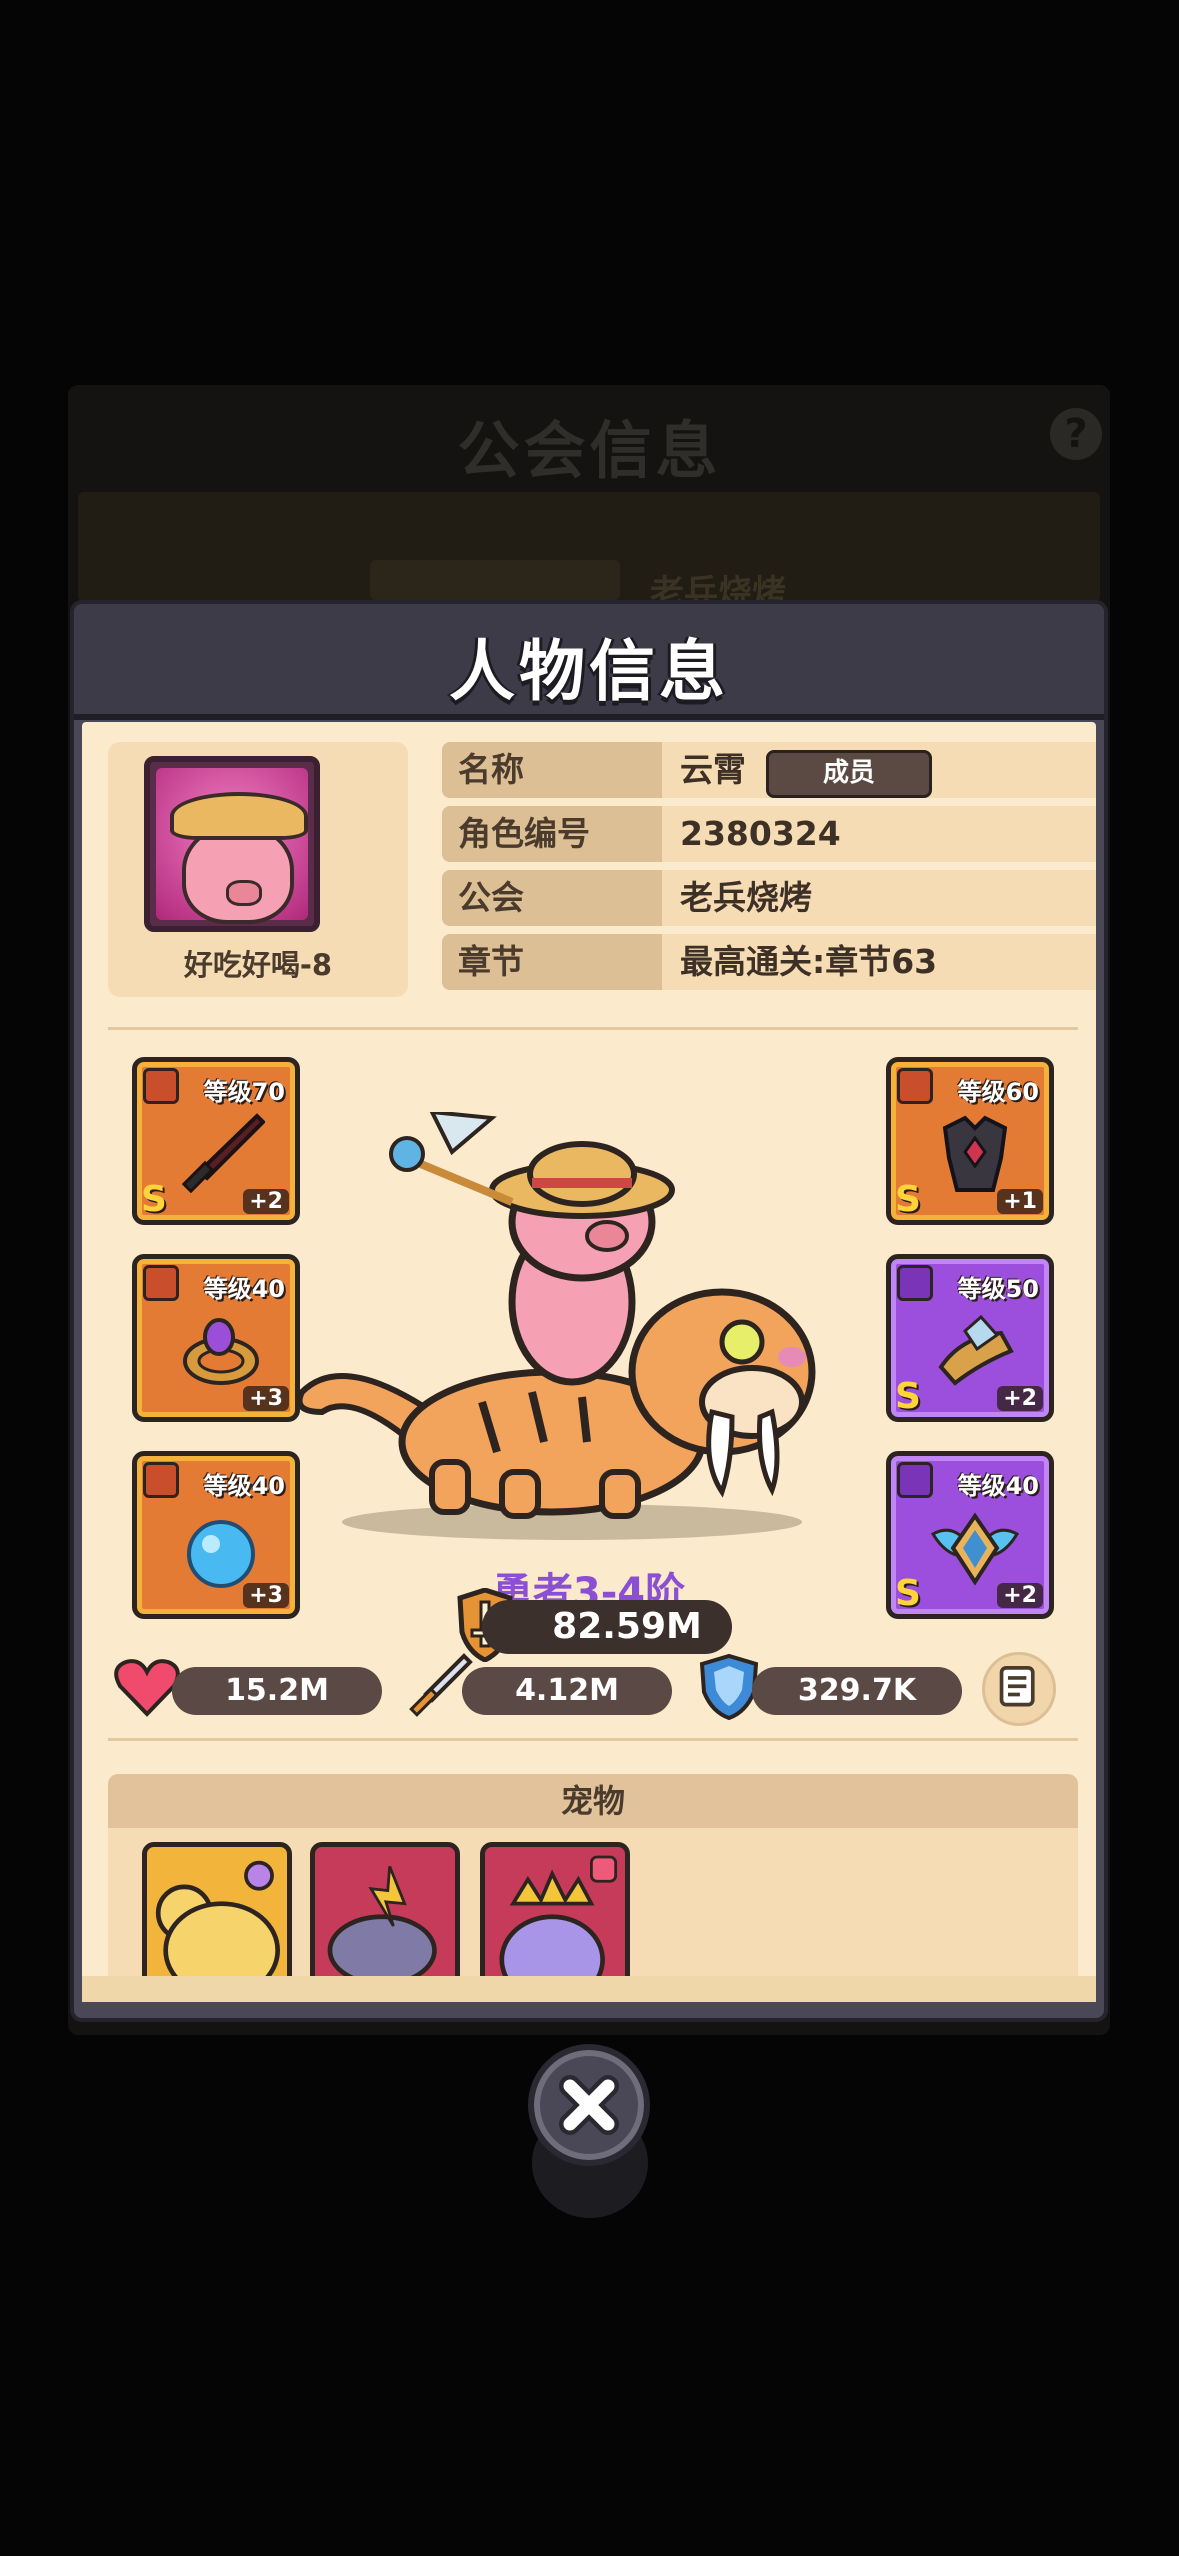 The height and width of the screenshot is (2556, 1179). Describe the element at coordinates (915, 1283) in the screenshot. I see `bracer-type-icon` at that location.